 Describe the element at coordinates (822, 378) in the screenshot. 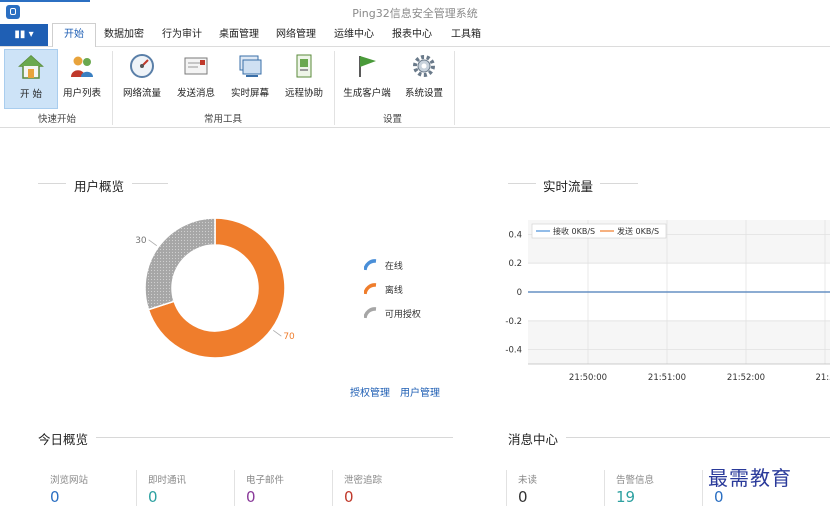

I see `x-tick-label: 21:5` at that location.